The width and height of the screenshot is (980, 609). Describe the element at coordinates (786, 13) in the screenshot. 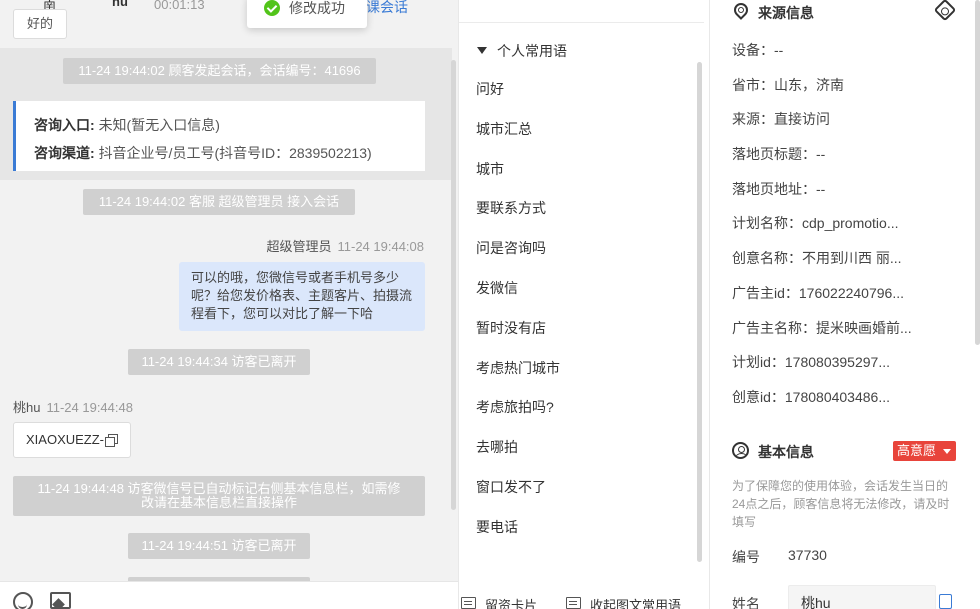

I see `source-info-title: 来源信息` at that location.